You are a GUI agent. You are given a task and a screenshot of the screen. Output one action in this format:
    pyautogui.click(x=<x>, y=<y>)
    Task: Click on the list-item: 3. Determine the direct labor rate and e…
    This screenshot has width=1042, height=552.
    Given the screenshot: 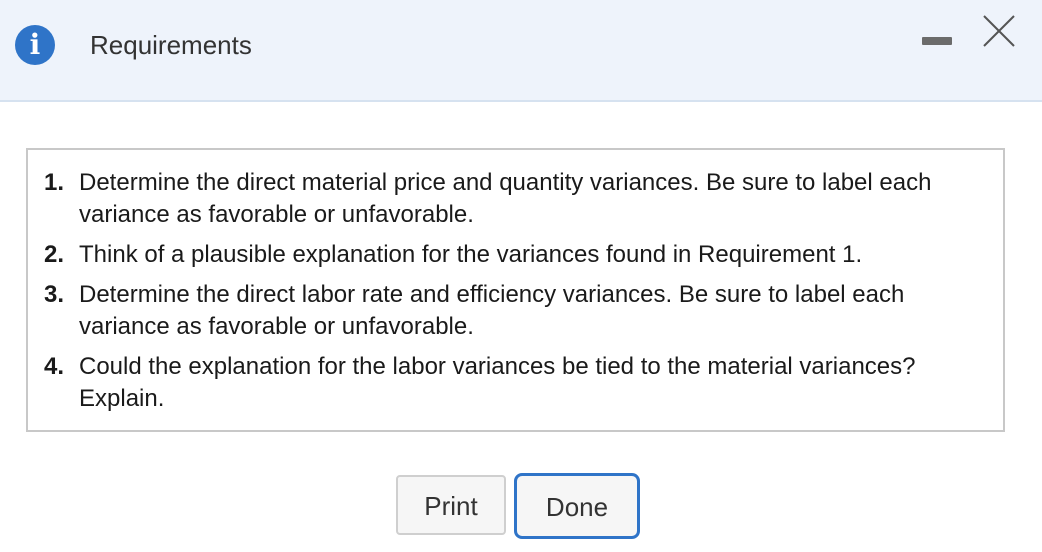 What is the action you would take?
    pyautogui.click(x=514, y=311)
    